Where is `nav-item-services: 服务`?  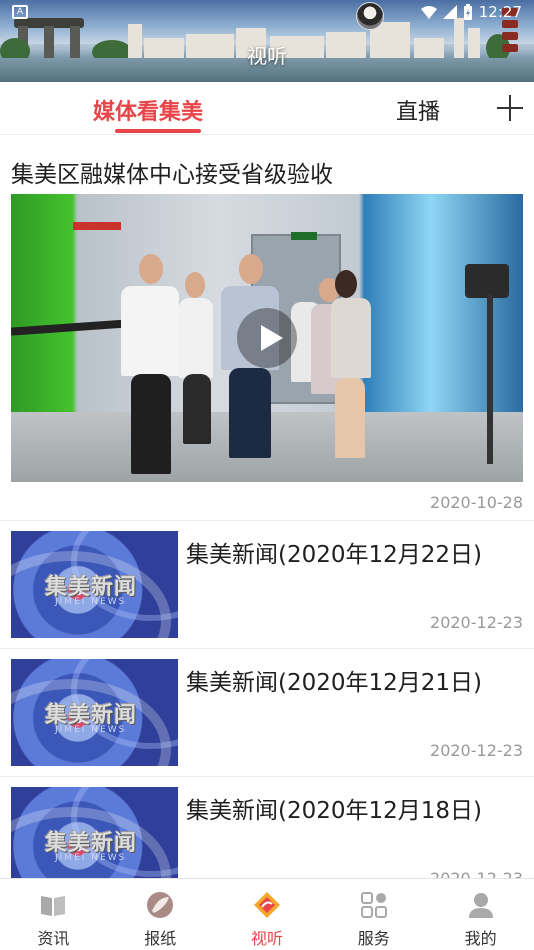 nav-item-services: 服务 is located at coordinates (373, 914).